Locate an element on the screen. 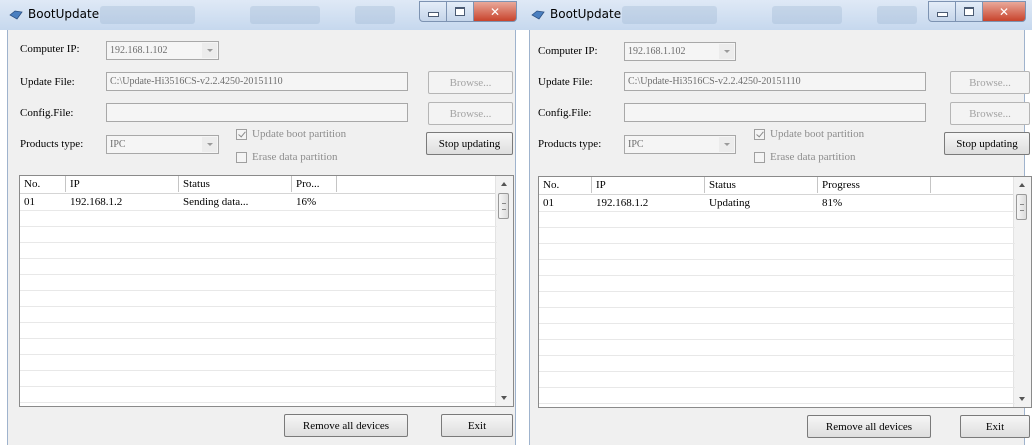 The width and height of the screenshot is (1032, 445). erase-data-partition-label: Erase data partition is located at coordinates (813, 157).